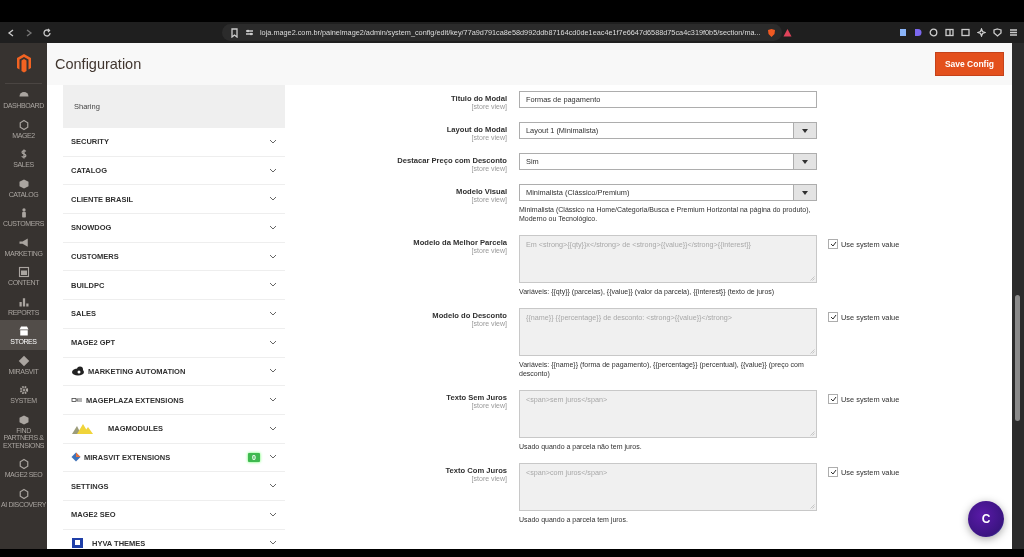  Describe the element at coordinates (23, 63) in the screenshot. I see `logo-icon` at that location.